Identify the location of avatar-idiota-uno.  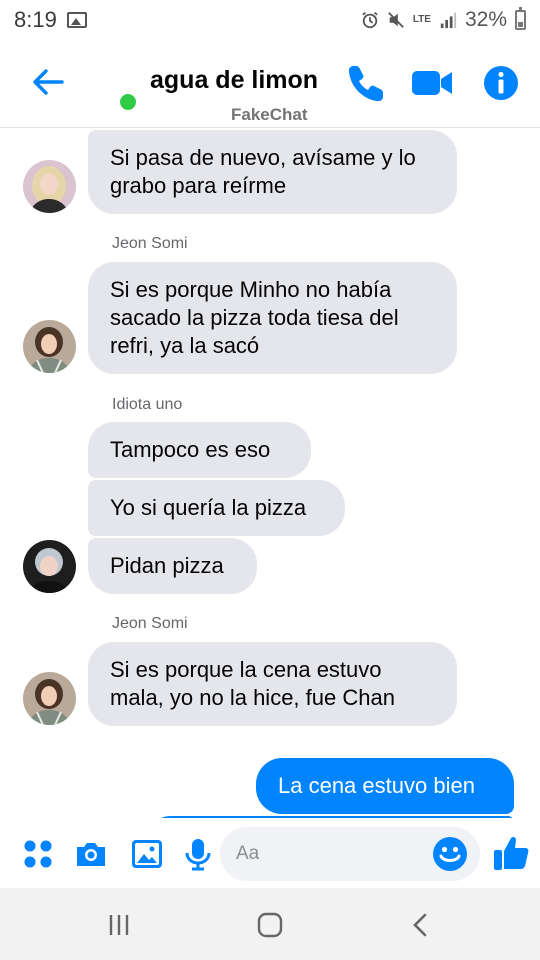
(49, 566).